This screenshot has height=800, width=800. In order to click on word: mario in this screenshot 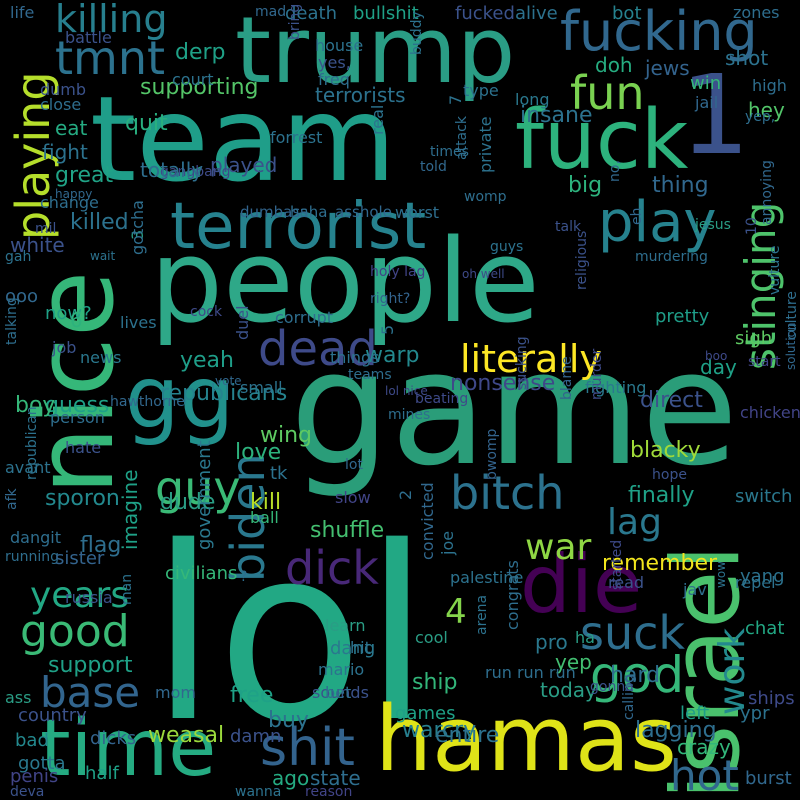, I will do `click(341, 669)`.